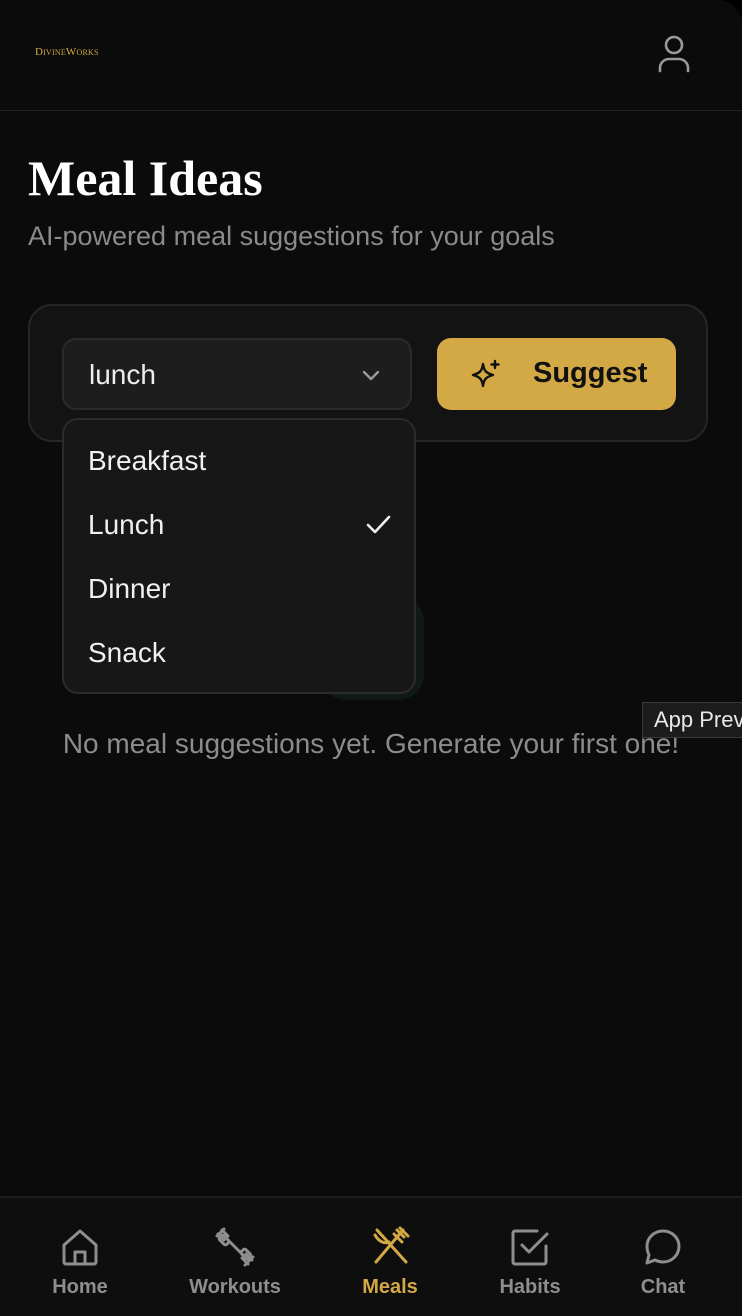  Describe the element at coordinates (371, 55) in the screenshot. I see `top-bar: DivineWorks` at that location.